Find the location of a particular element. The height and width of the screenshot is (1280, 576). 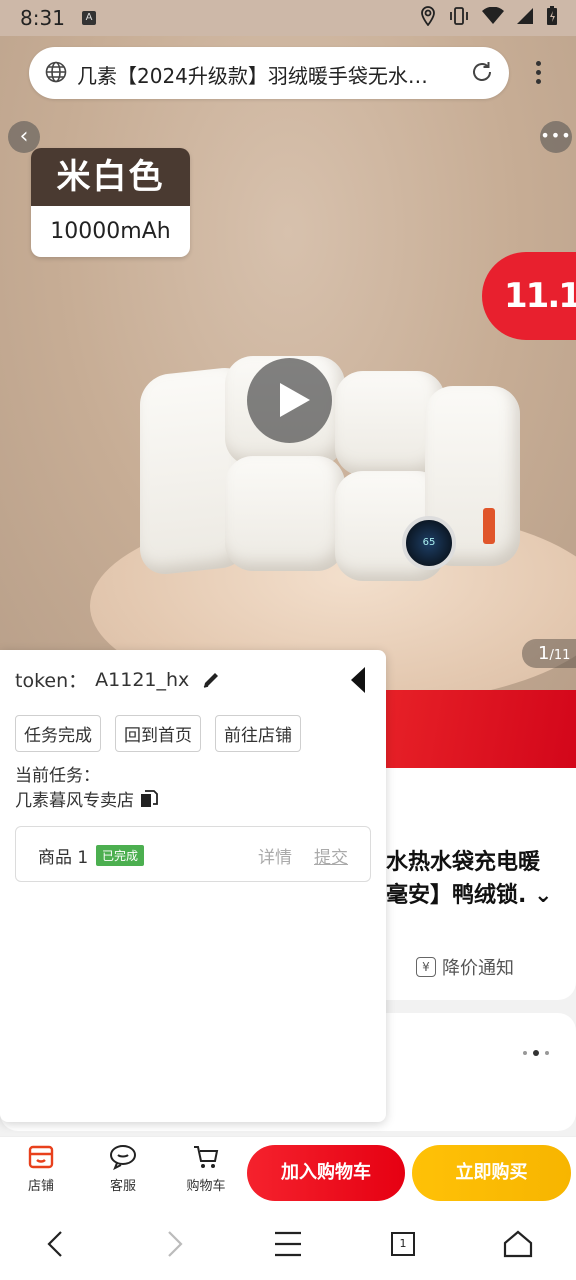

nav-menu-icon is located at coordinates (288, 1244).